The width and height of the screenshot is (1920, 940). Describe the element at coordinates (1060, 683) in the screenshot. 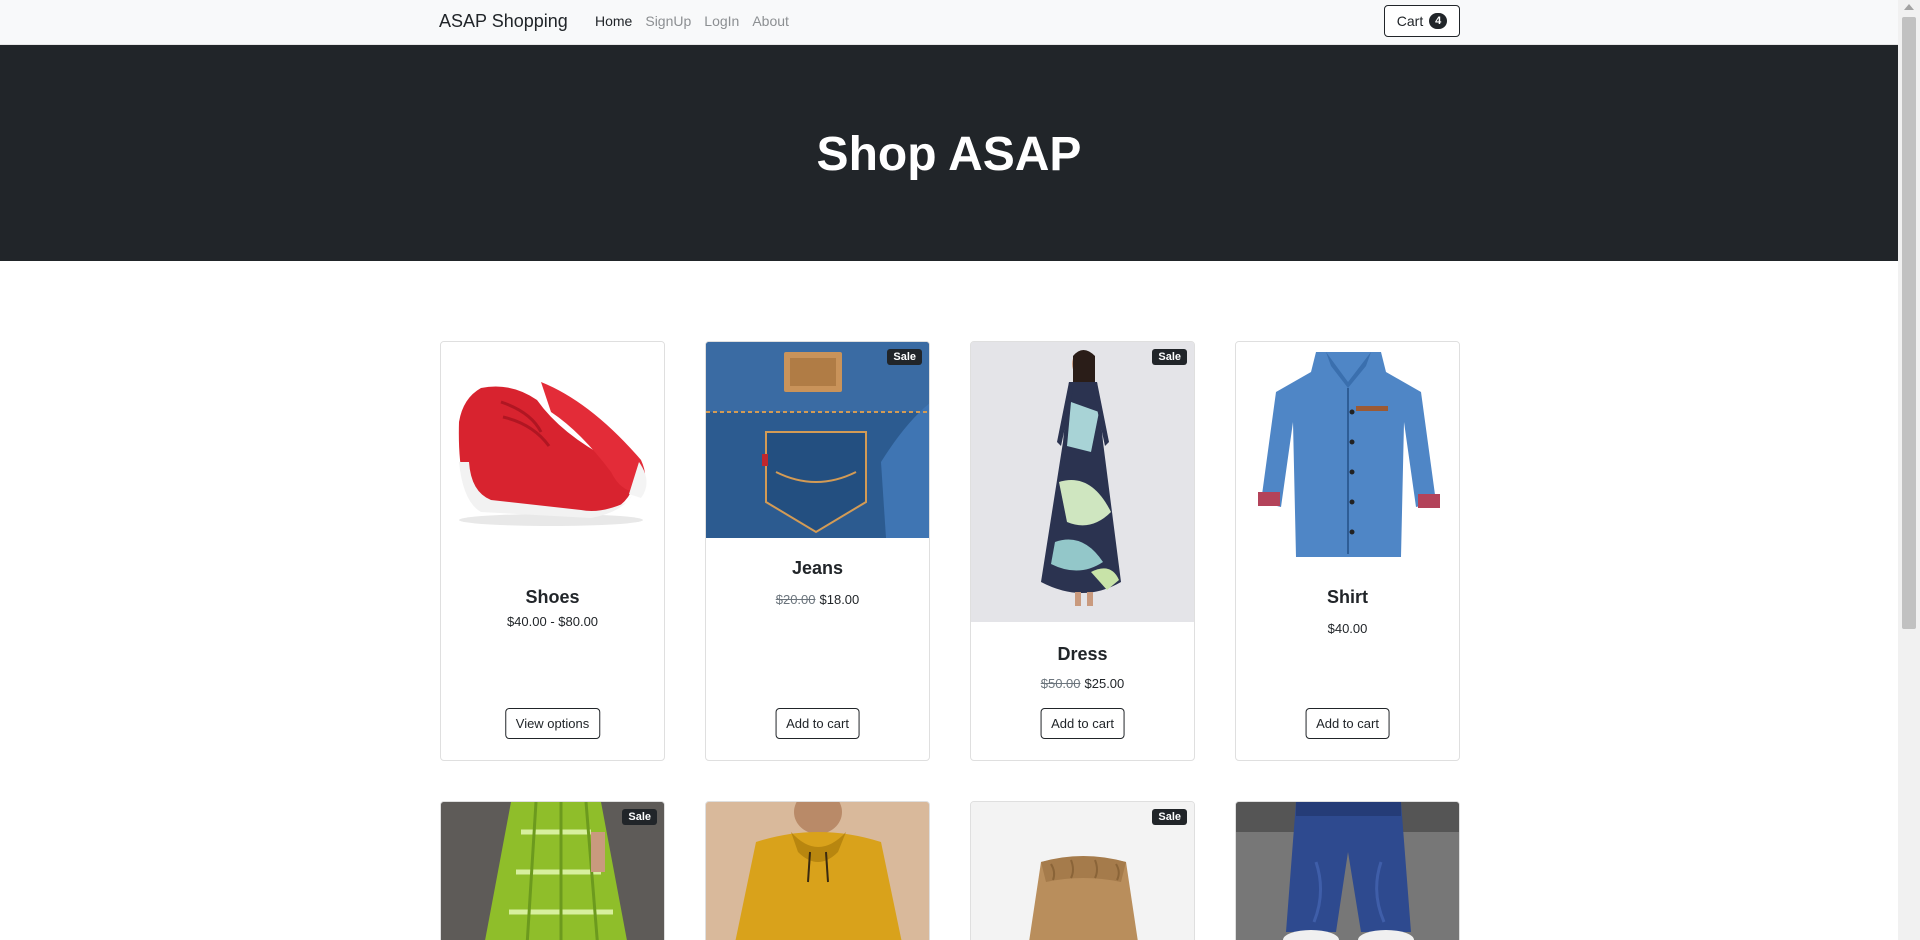

I see `old-price: $50.00` at that location.